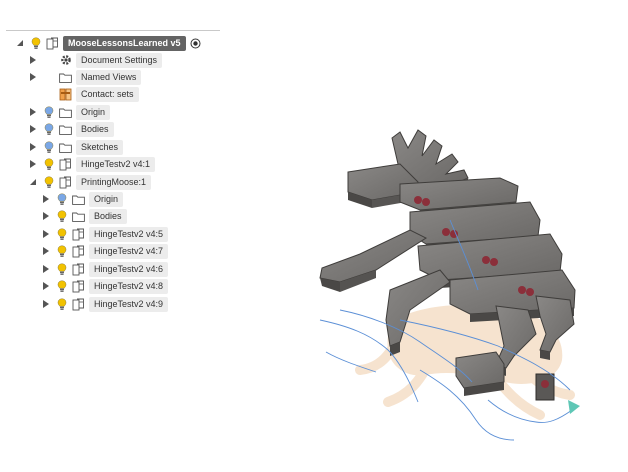 The width and height of the screenshot is (628, 472). I want to click on browser-node-label: HingeTestv2 v4:8, so click(129, 286).